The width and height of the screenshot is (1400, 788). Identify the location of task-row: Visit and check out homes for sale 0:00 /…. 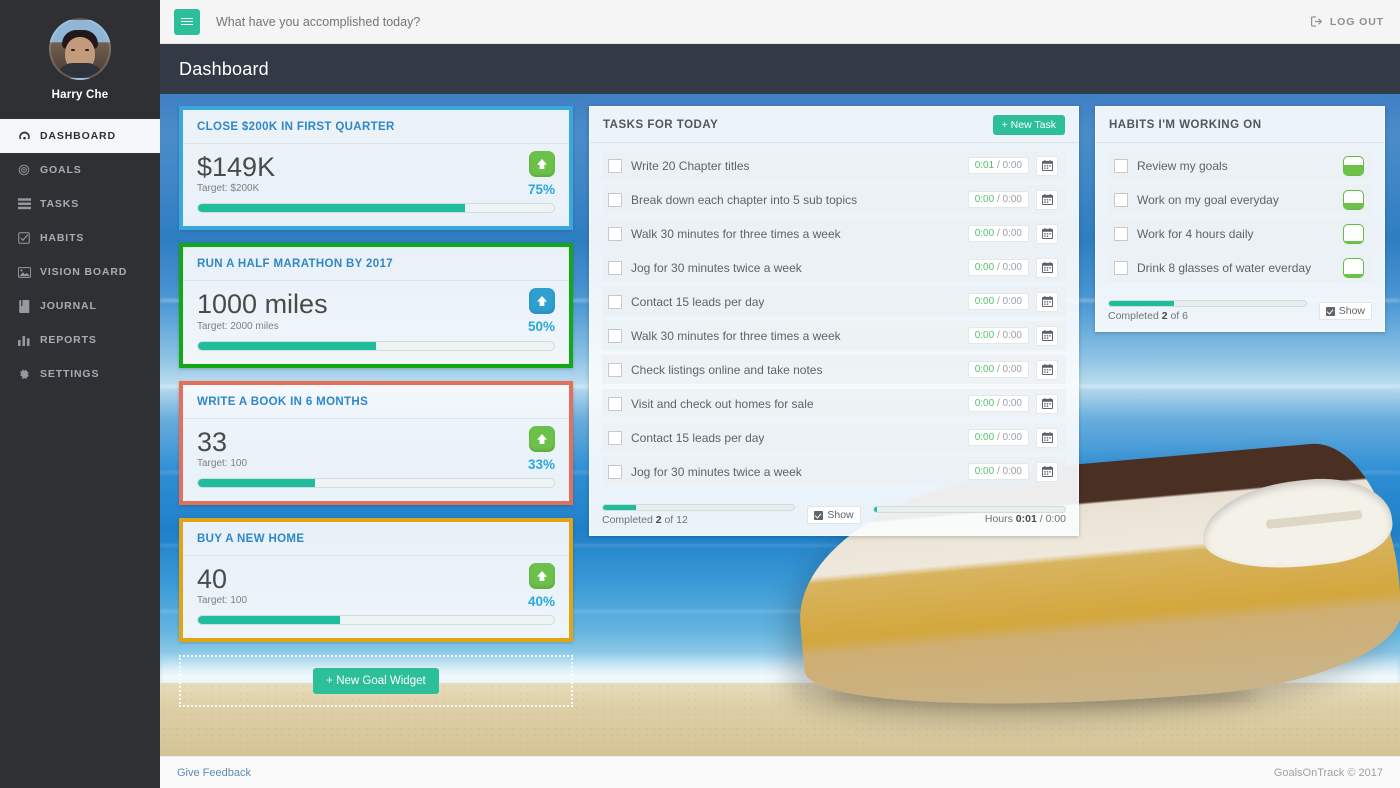
(834, 403).